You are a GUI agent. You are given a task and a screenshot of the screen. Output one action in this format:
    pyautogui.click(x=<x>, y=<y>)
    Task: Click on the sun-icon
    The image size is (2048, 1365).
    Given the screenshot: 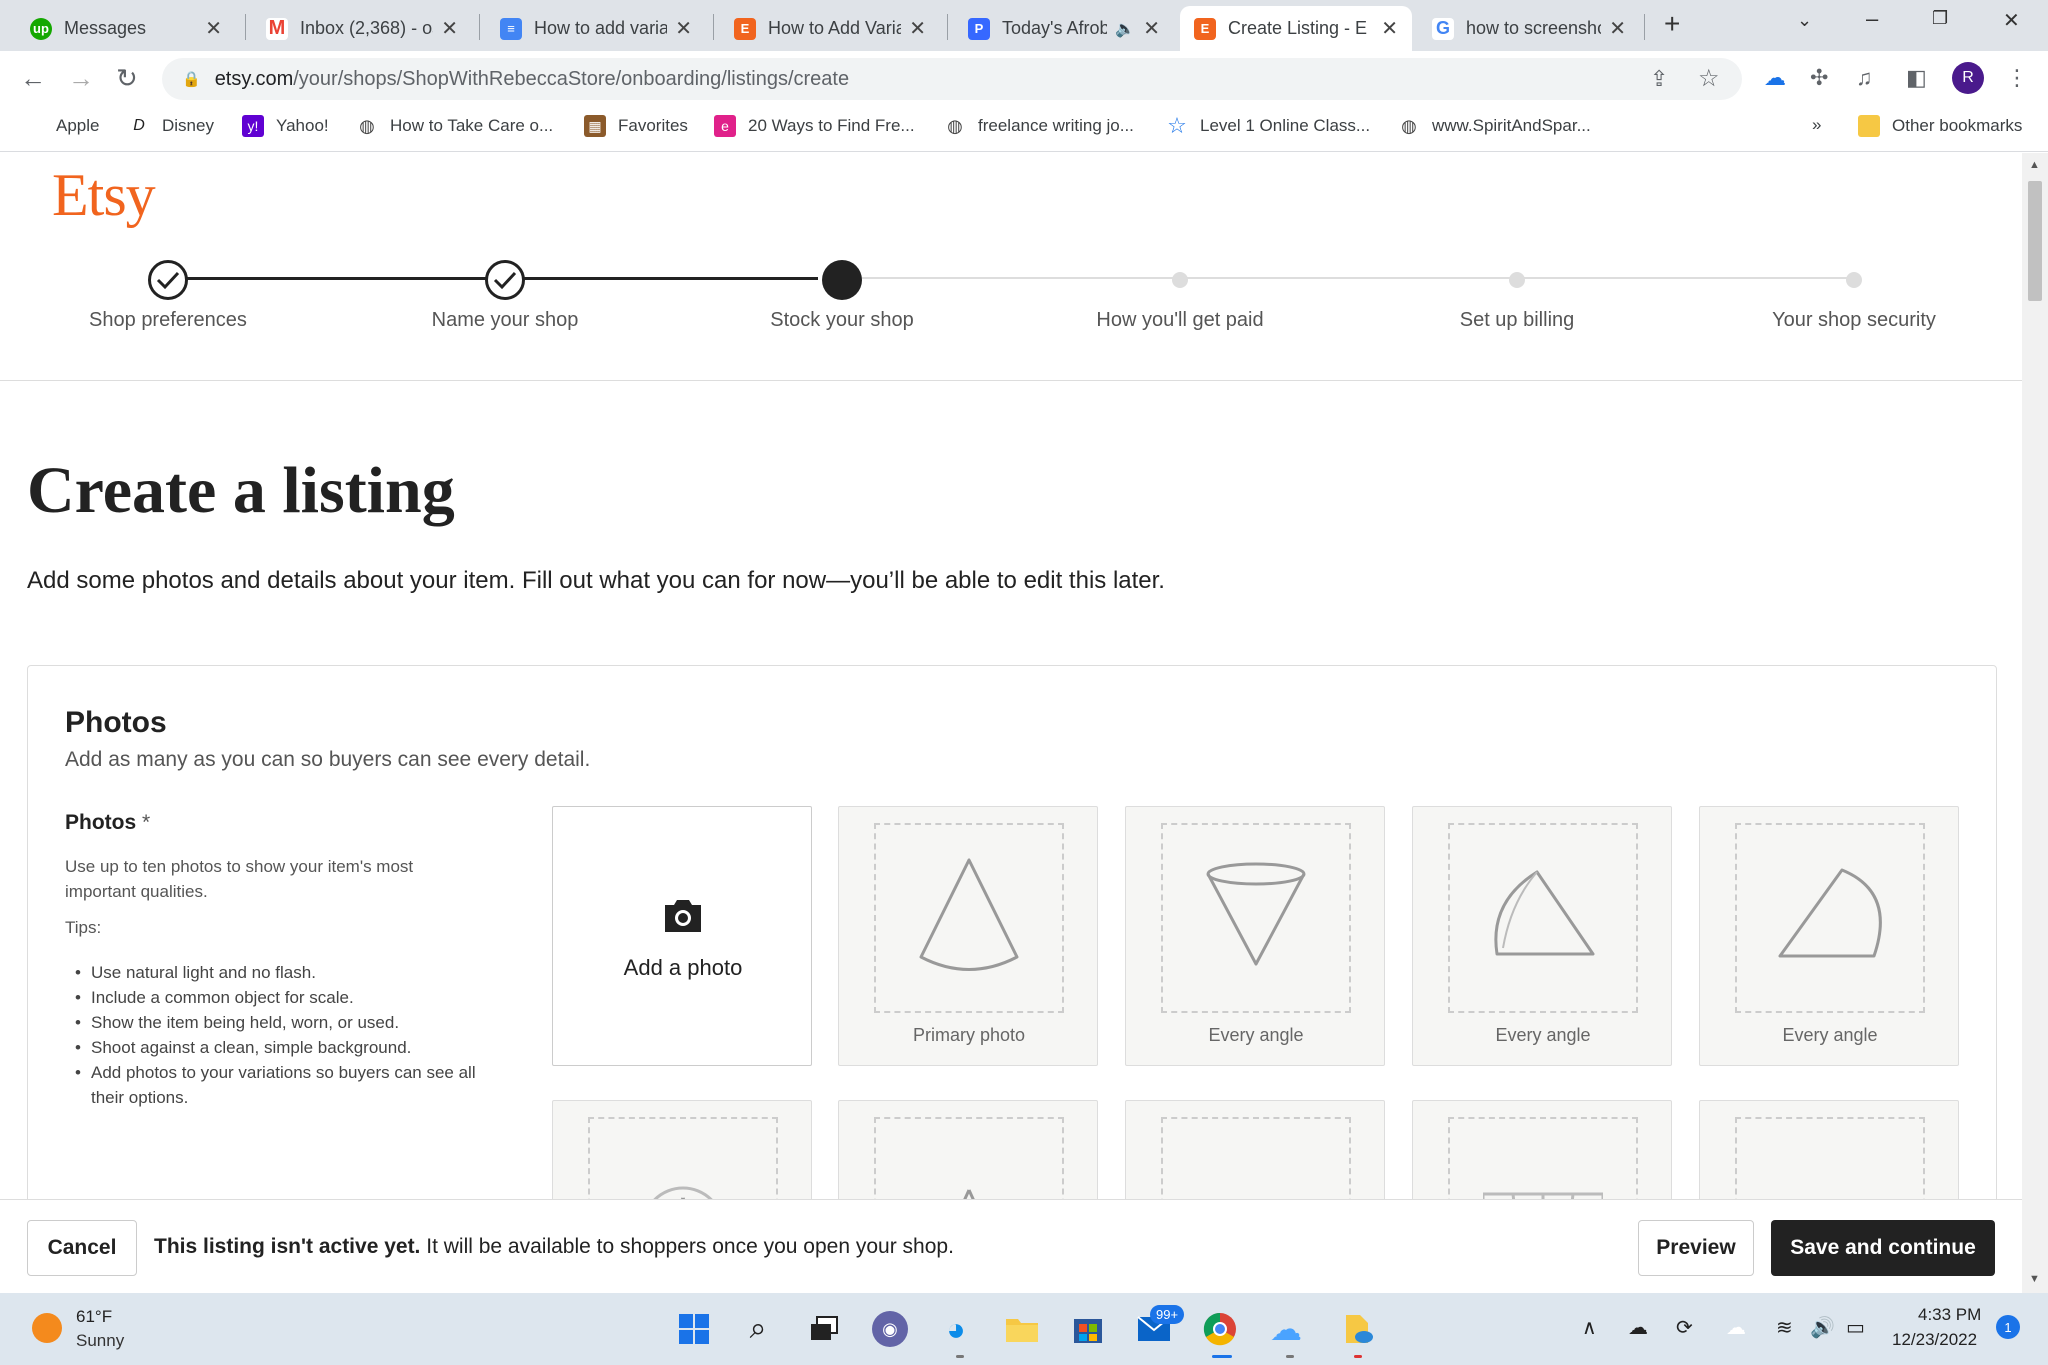 What is the action you would take?
    pyautogui.click(x=47, y=1328)
    